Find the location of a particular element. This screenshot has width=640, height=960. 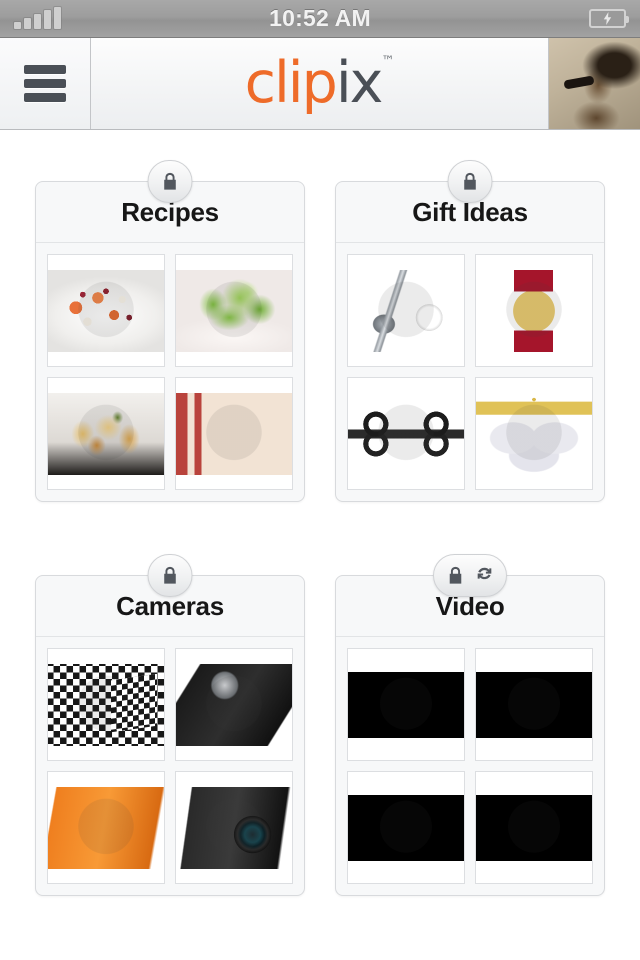

sync-icon is located at coordinates (484, 573).